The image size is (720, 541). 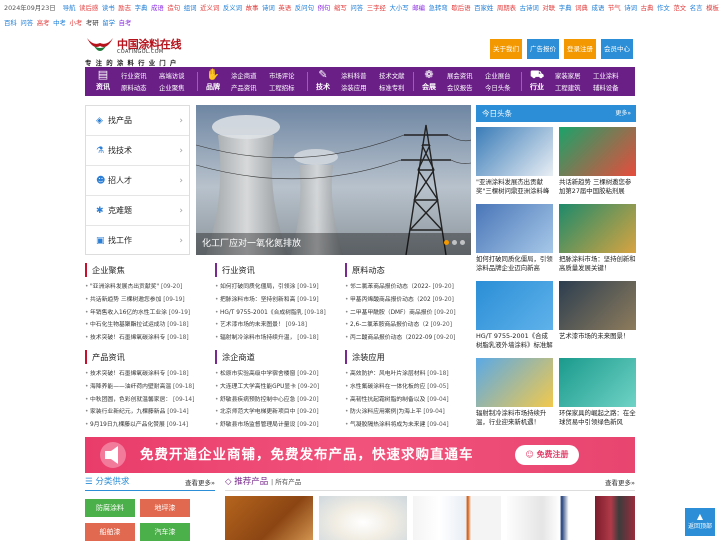 I want to click on list-item: 中石化生物基聚酯拉试运成功 [09-18], so click(x=144, y=325).